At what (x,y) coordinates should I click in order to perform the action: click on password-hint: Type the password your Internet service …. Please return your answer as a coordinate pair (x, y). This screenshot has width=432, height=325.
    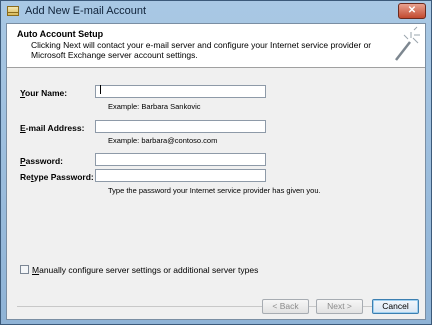
    Looking at the image, I should click on (214, 190).